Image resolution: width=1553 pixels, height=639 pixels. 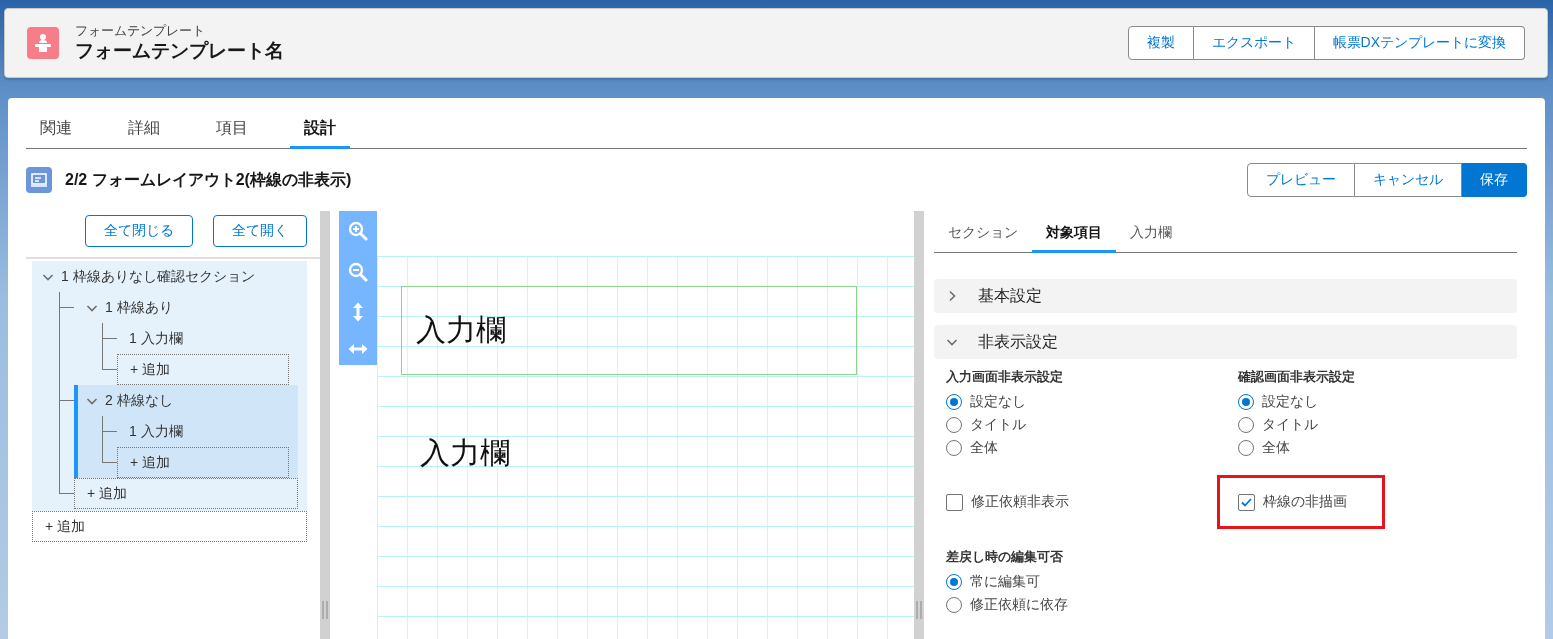 I want to click on header-action-button: エクスポート, so click(x=1254, y=43).